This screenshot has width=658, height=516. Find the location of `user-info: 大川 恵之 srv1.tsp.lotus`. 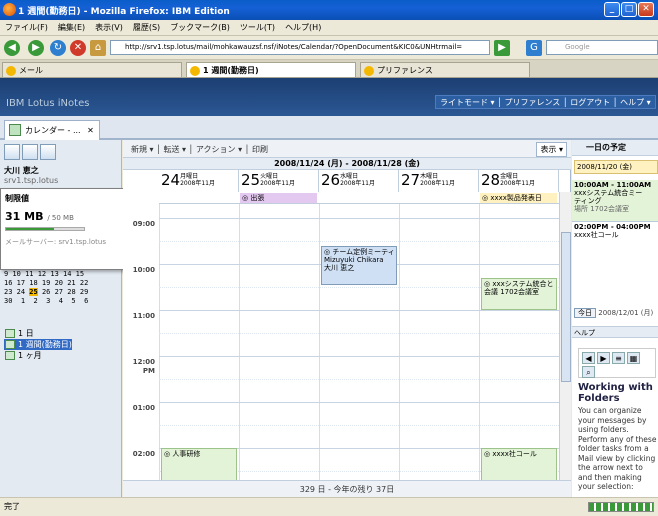

user-info: 大川 恵之 srv1.tsp.lotus is located at coordinates (31, 176).